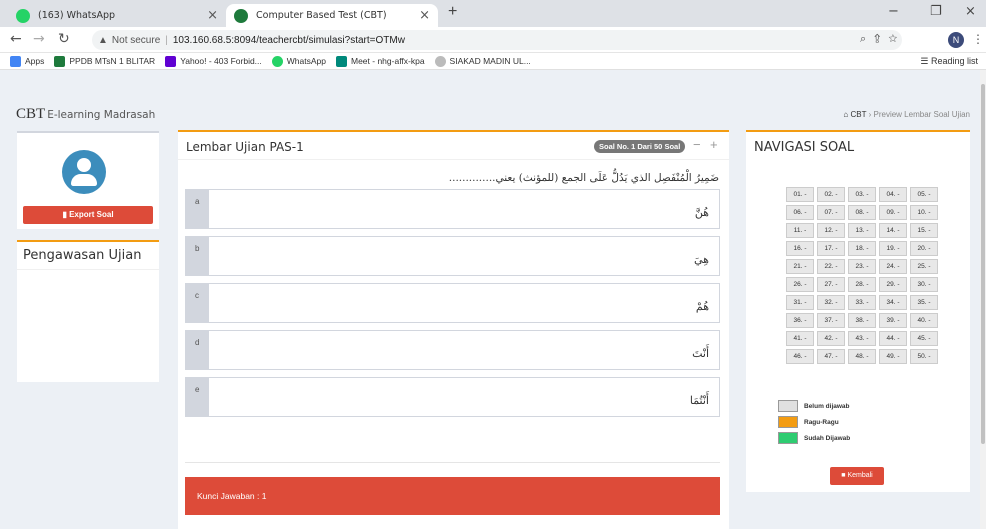 The image size is (986, 529). I want to click on question-nav-cell: 45. -, so click(924, 338).